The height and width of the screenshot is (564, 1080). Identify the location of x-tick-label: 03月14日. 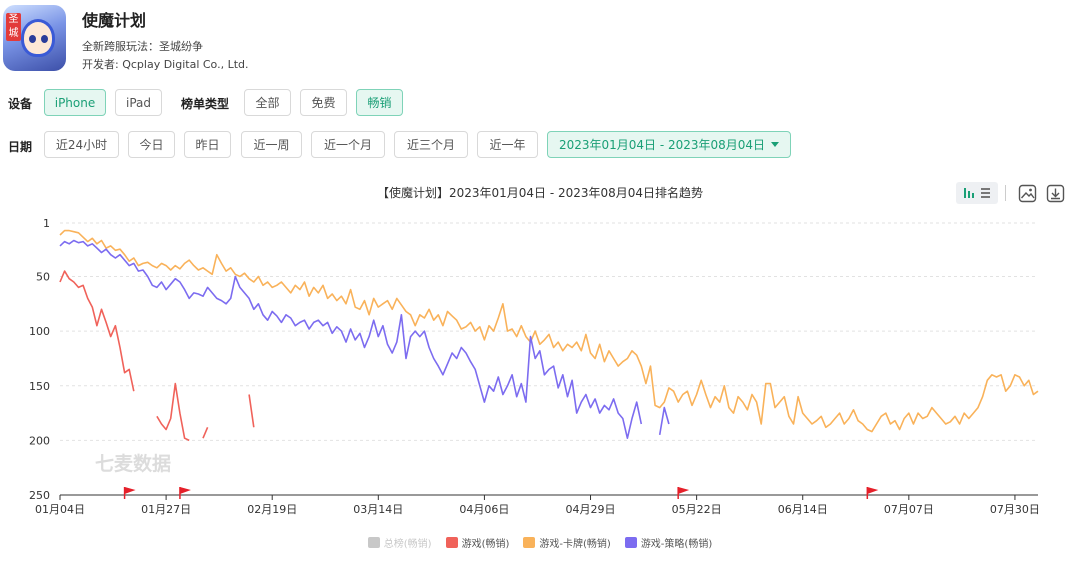
(378, 509).